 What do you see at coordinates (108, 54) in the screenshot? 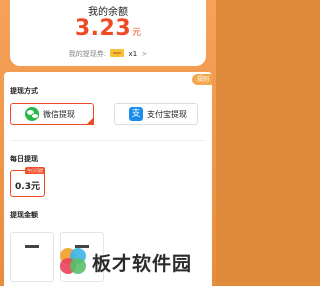
I see `voucher-link: 我的提现券: x1 >` at bounding box center [108, 54].